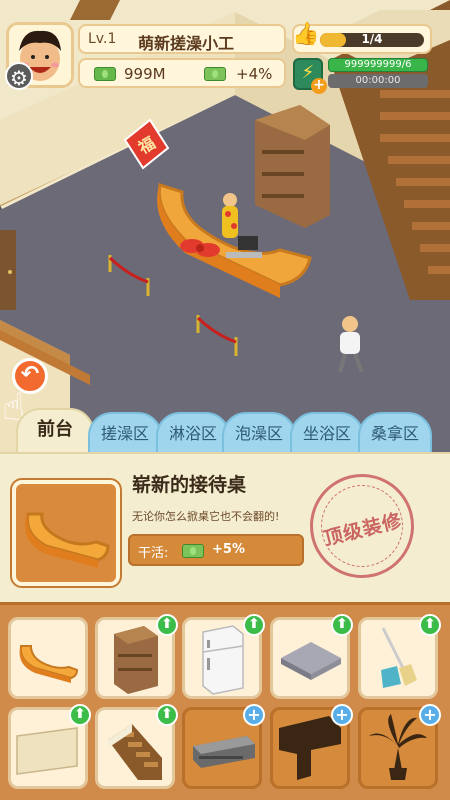 The height and width of the screenshot is (800, 450). Describe the element at coordinates (153, 553) in the screenshot. I see `work-label: 干活:` at that location.